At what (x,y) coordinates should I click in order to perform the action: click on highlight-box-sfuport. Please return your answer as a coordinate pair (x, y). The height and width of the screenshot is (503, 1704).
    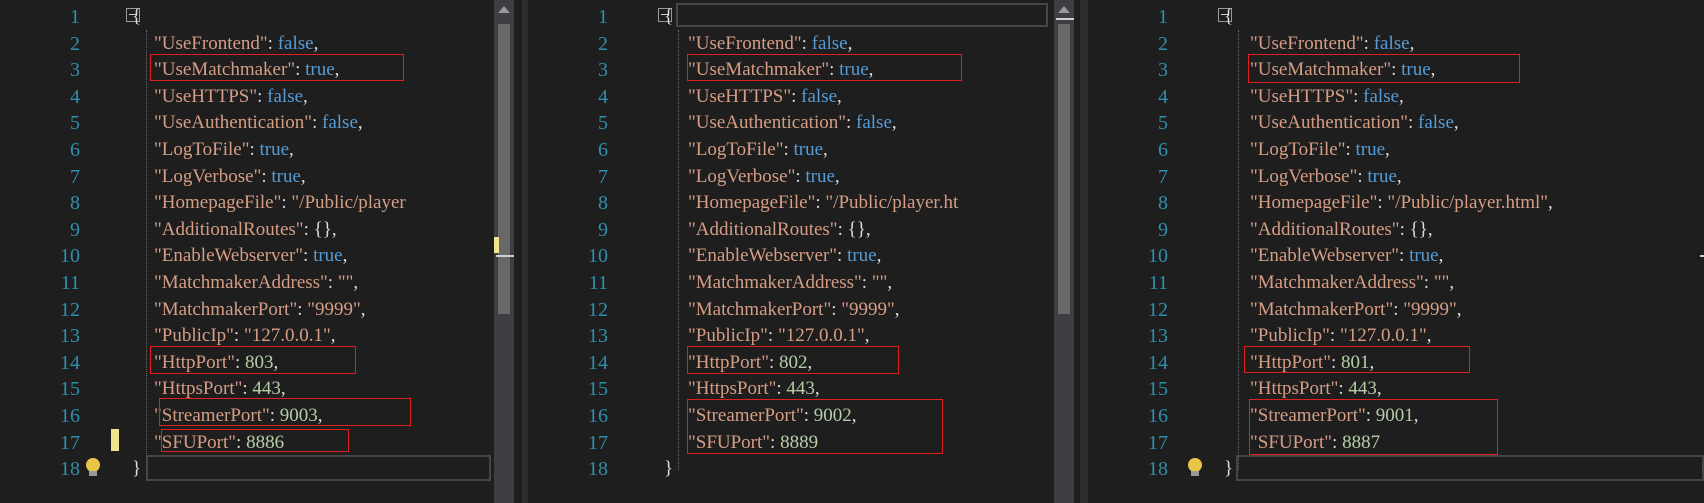
    Looking at the image, I should click on (255, 440).